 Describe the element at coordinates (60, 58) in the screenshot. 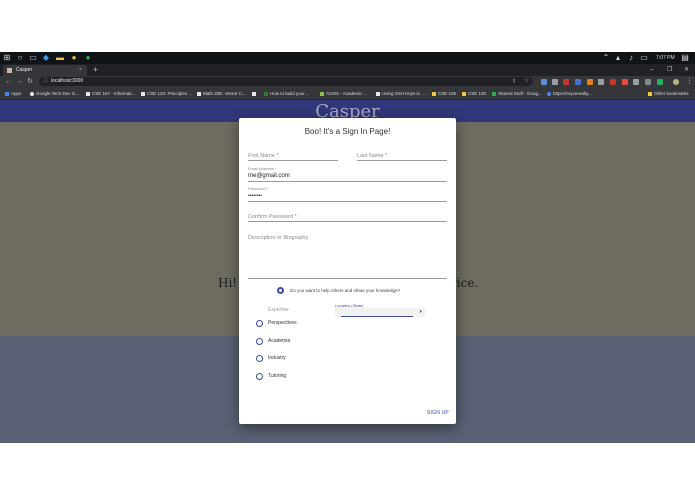

I see `file-explorer-icon: ▬` at that location.